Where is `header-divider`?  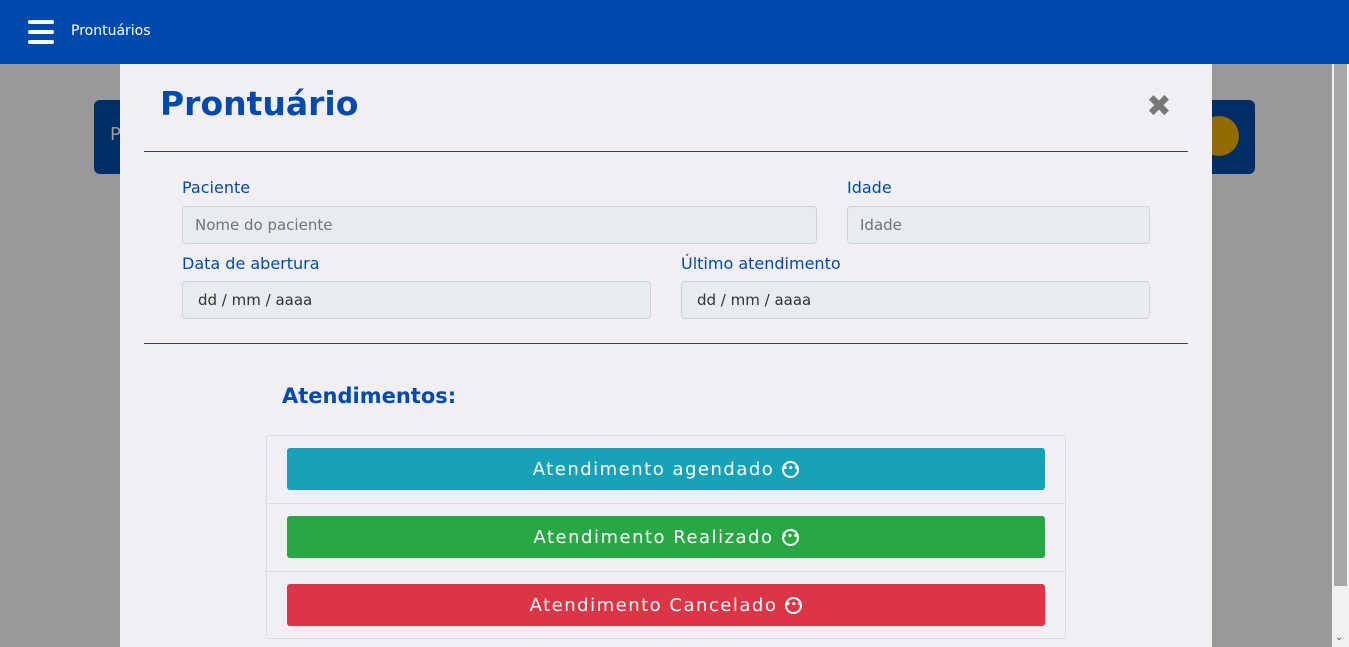
header-divider is located at coordinates (666, 151).